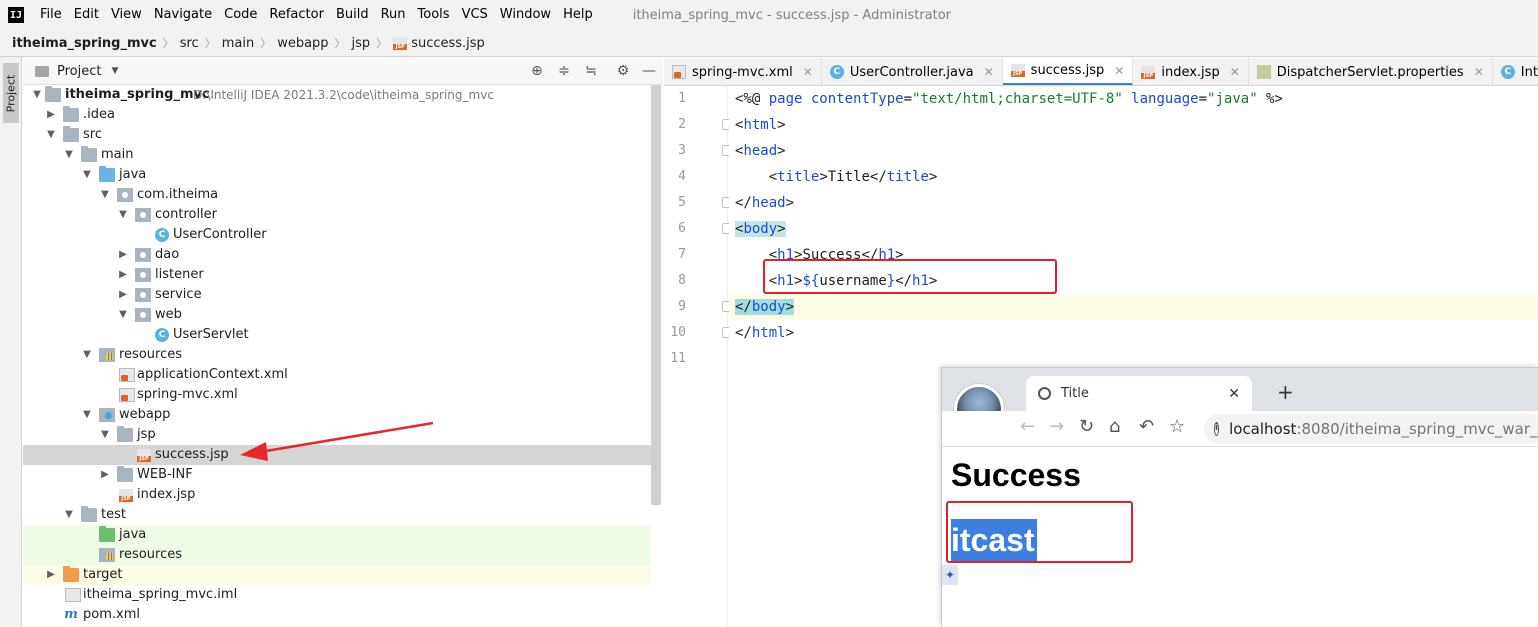  What do you see at coordinates (1056, 426) in the screenshot?
I see `forward-icon: →` at bounding box center [1056, 426].